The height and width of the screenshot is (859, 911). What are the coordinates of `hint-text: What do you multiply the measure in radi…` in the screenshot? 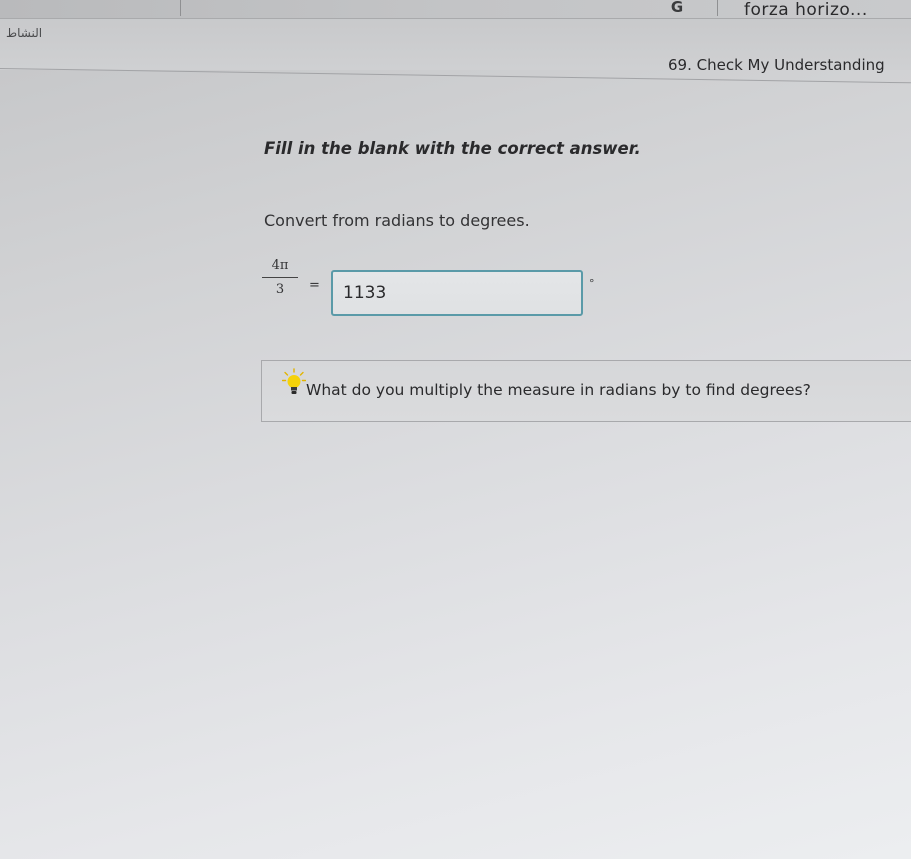 It's located at (558, 390).